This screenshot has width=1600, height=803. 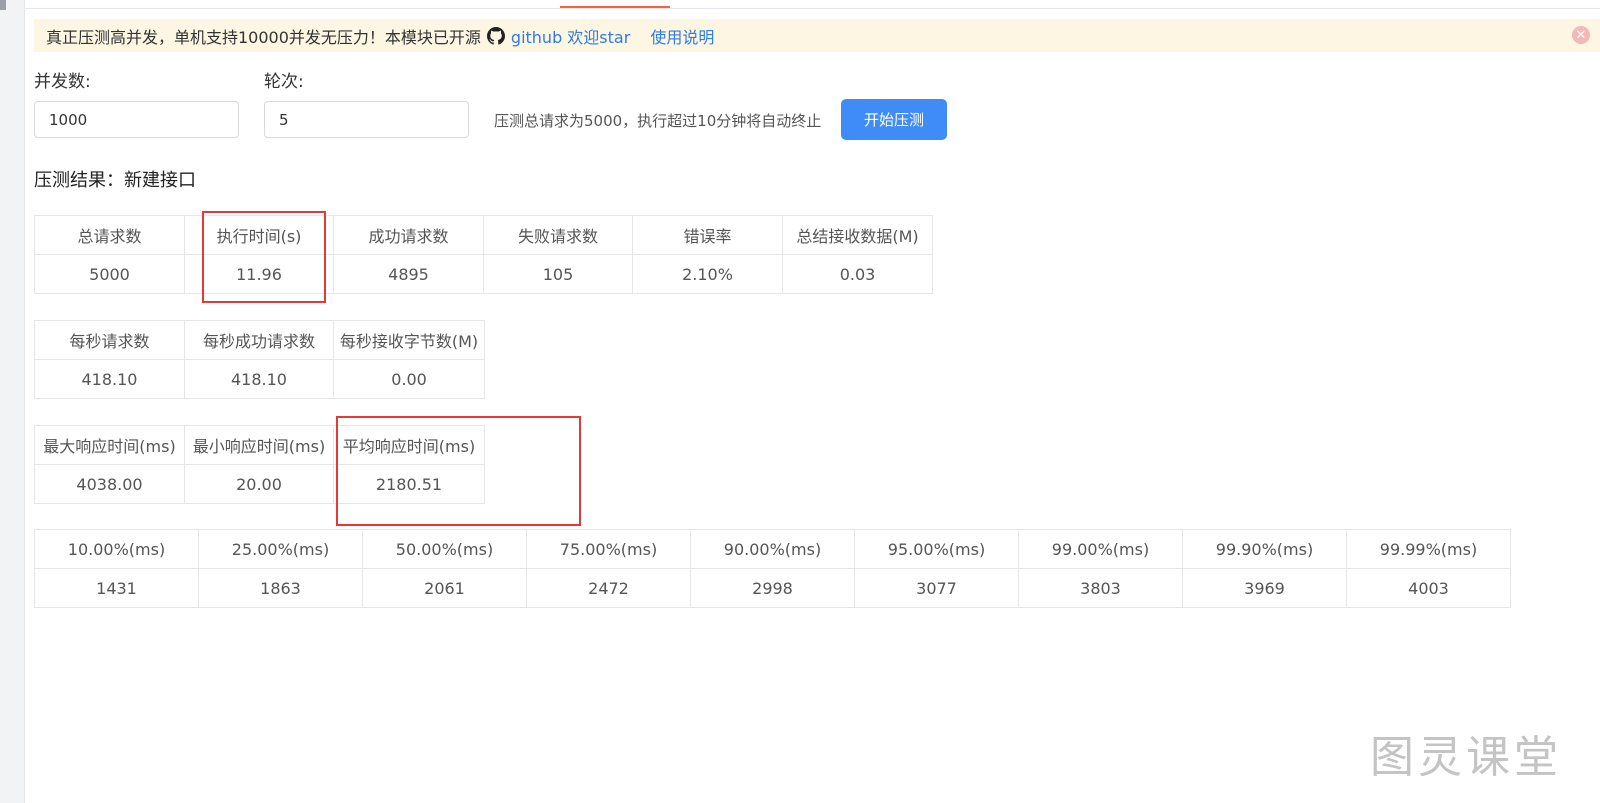 I want to click on header-min-response: 最小响应时间(ms), so click(x=259, y=445).